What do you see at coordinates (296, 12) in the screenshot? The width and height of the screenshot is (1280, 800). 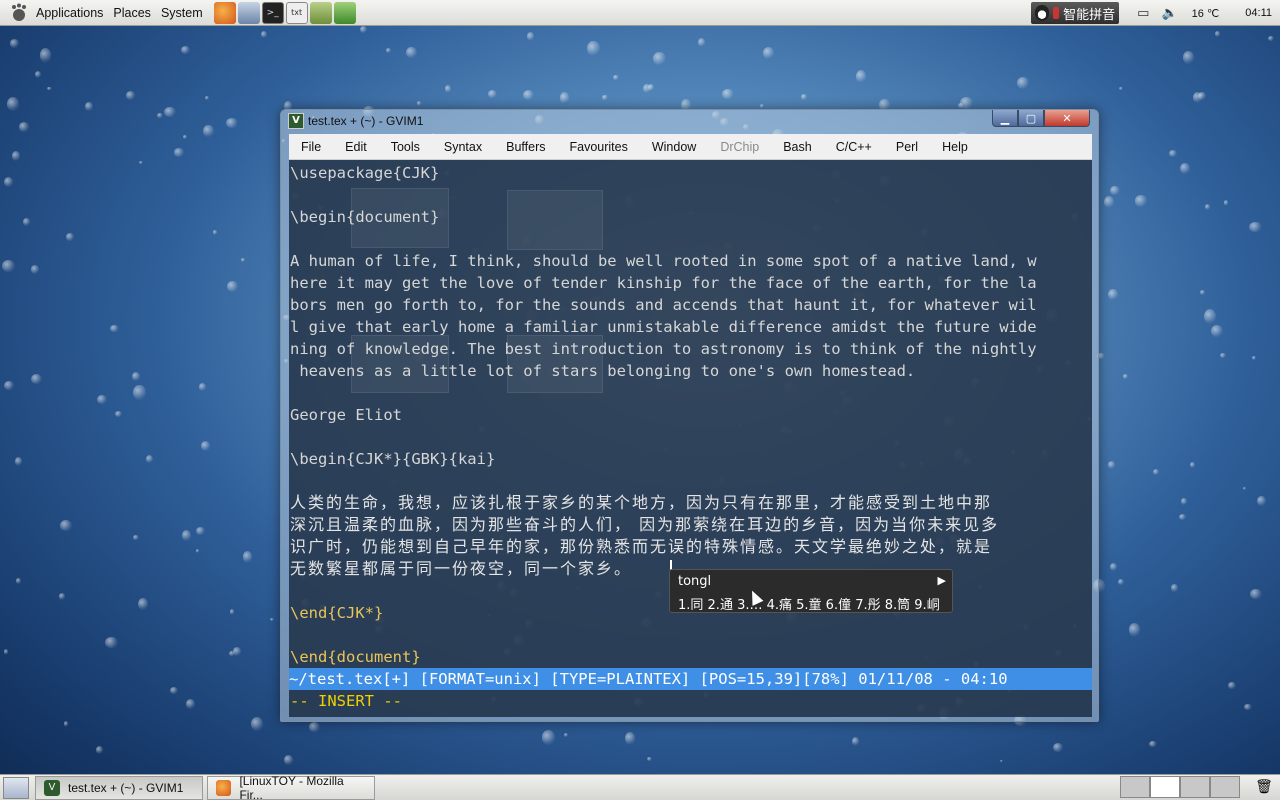 I see `text-editor-icon: txt` at bounding box center [296, 12].